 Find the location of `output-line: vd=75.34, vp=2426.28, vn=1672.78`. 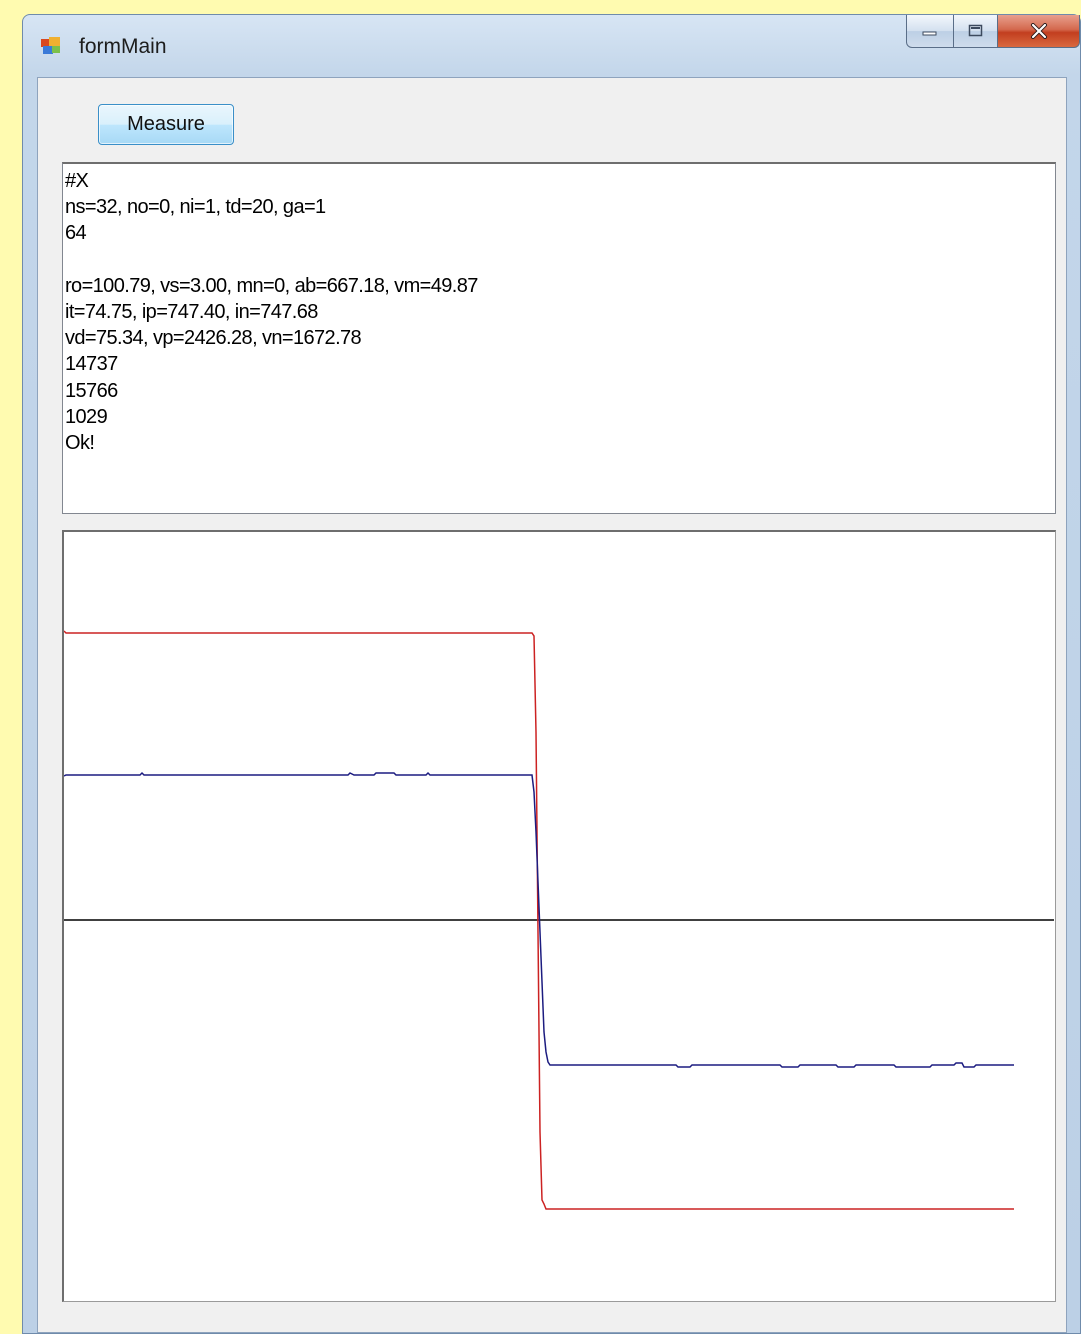

output-line: vd=75.34, vp=2426.28, vn=1672.78 is located at coordinates (213, 338).